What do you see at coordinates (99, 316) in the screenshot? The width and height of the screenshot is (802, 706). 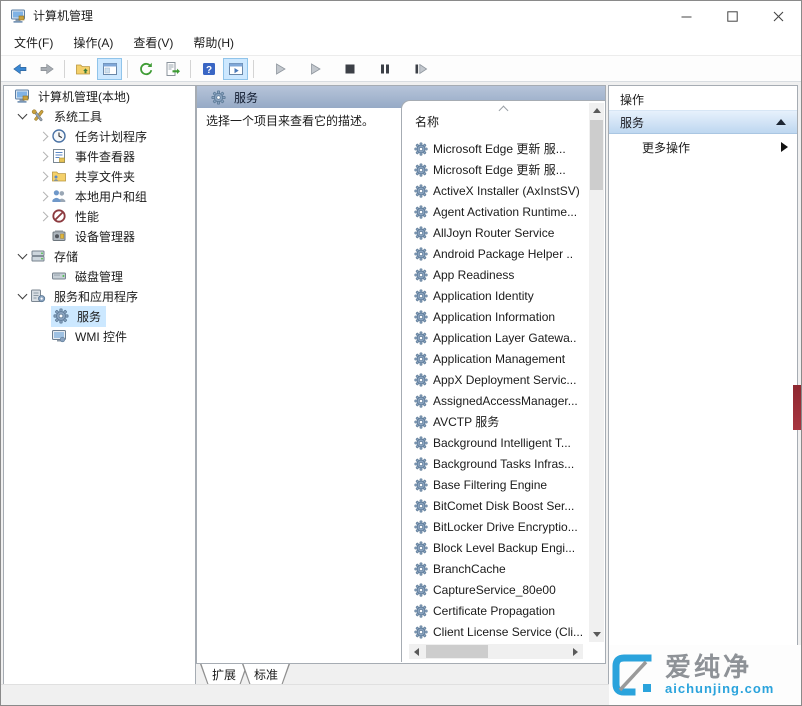 I see `tree-item-services: 服务` at bounding box center [99, 316].